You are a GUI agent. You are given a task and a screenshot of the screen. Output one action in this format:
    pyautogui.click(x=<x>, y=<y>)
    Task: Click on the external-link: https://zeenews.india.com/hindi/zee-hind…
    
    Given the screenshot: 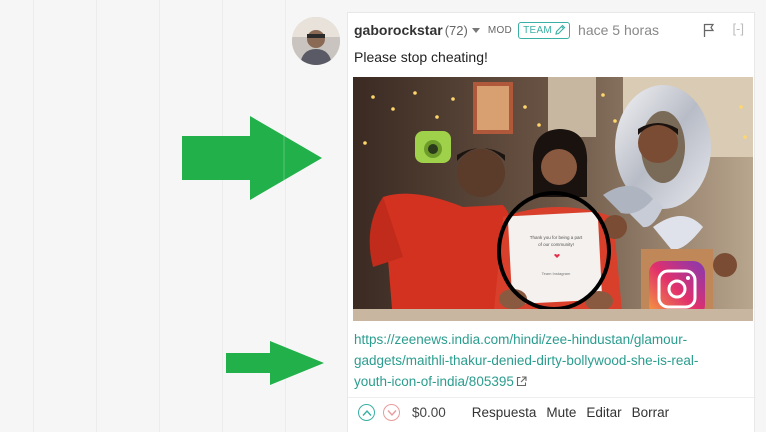 What is the action you would take?
    pyautogui.click(x=551, y=360)
    